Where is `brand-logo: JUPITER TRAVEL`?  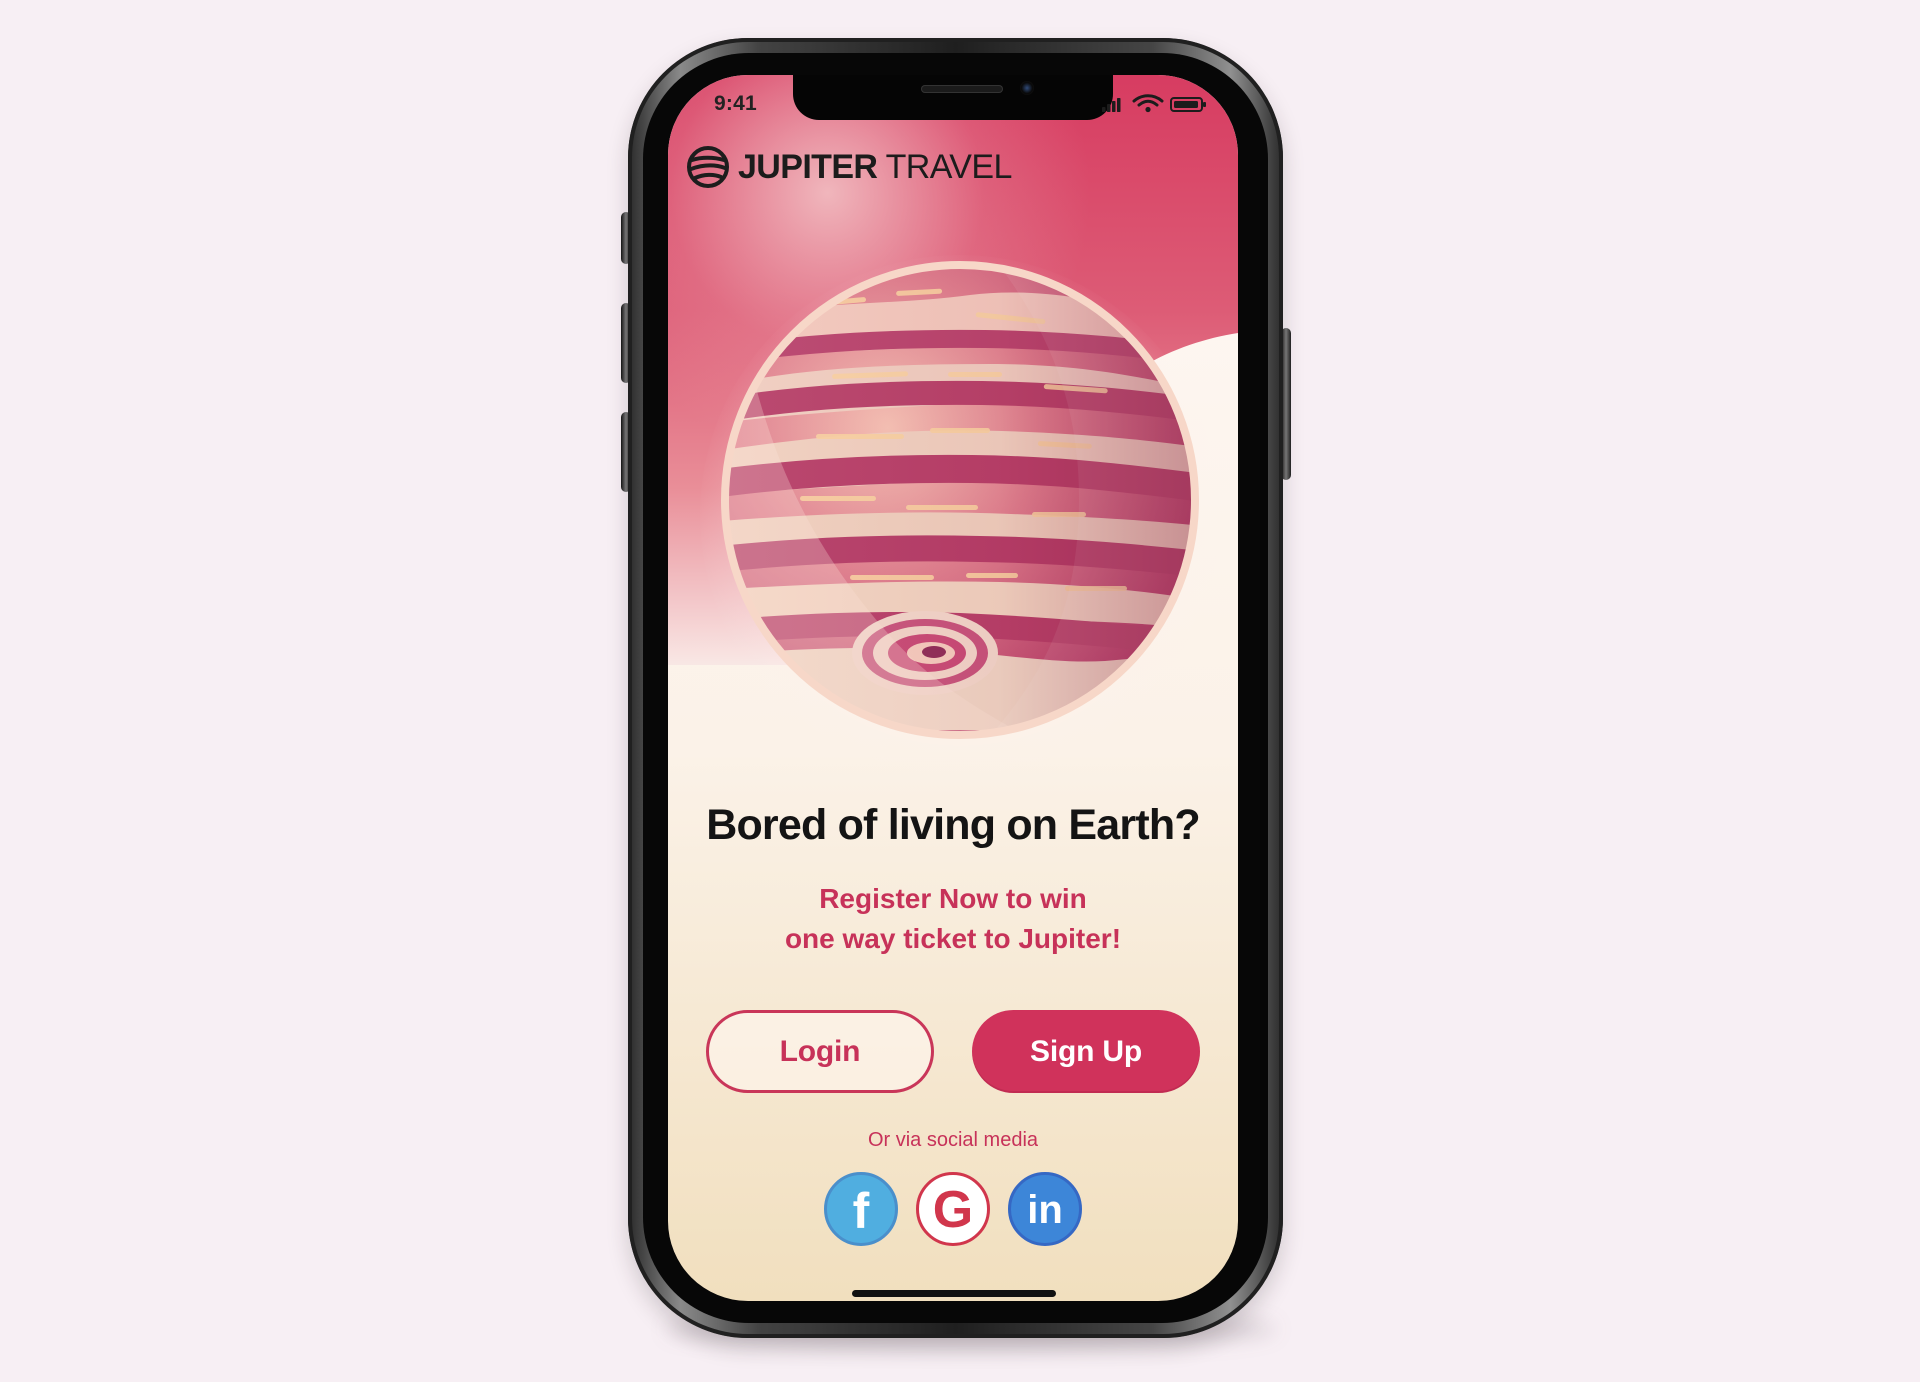
brand-logo: JUPITER TRAVEL is located at coordinates (849, 167).